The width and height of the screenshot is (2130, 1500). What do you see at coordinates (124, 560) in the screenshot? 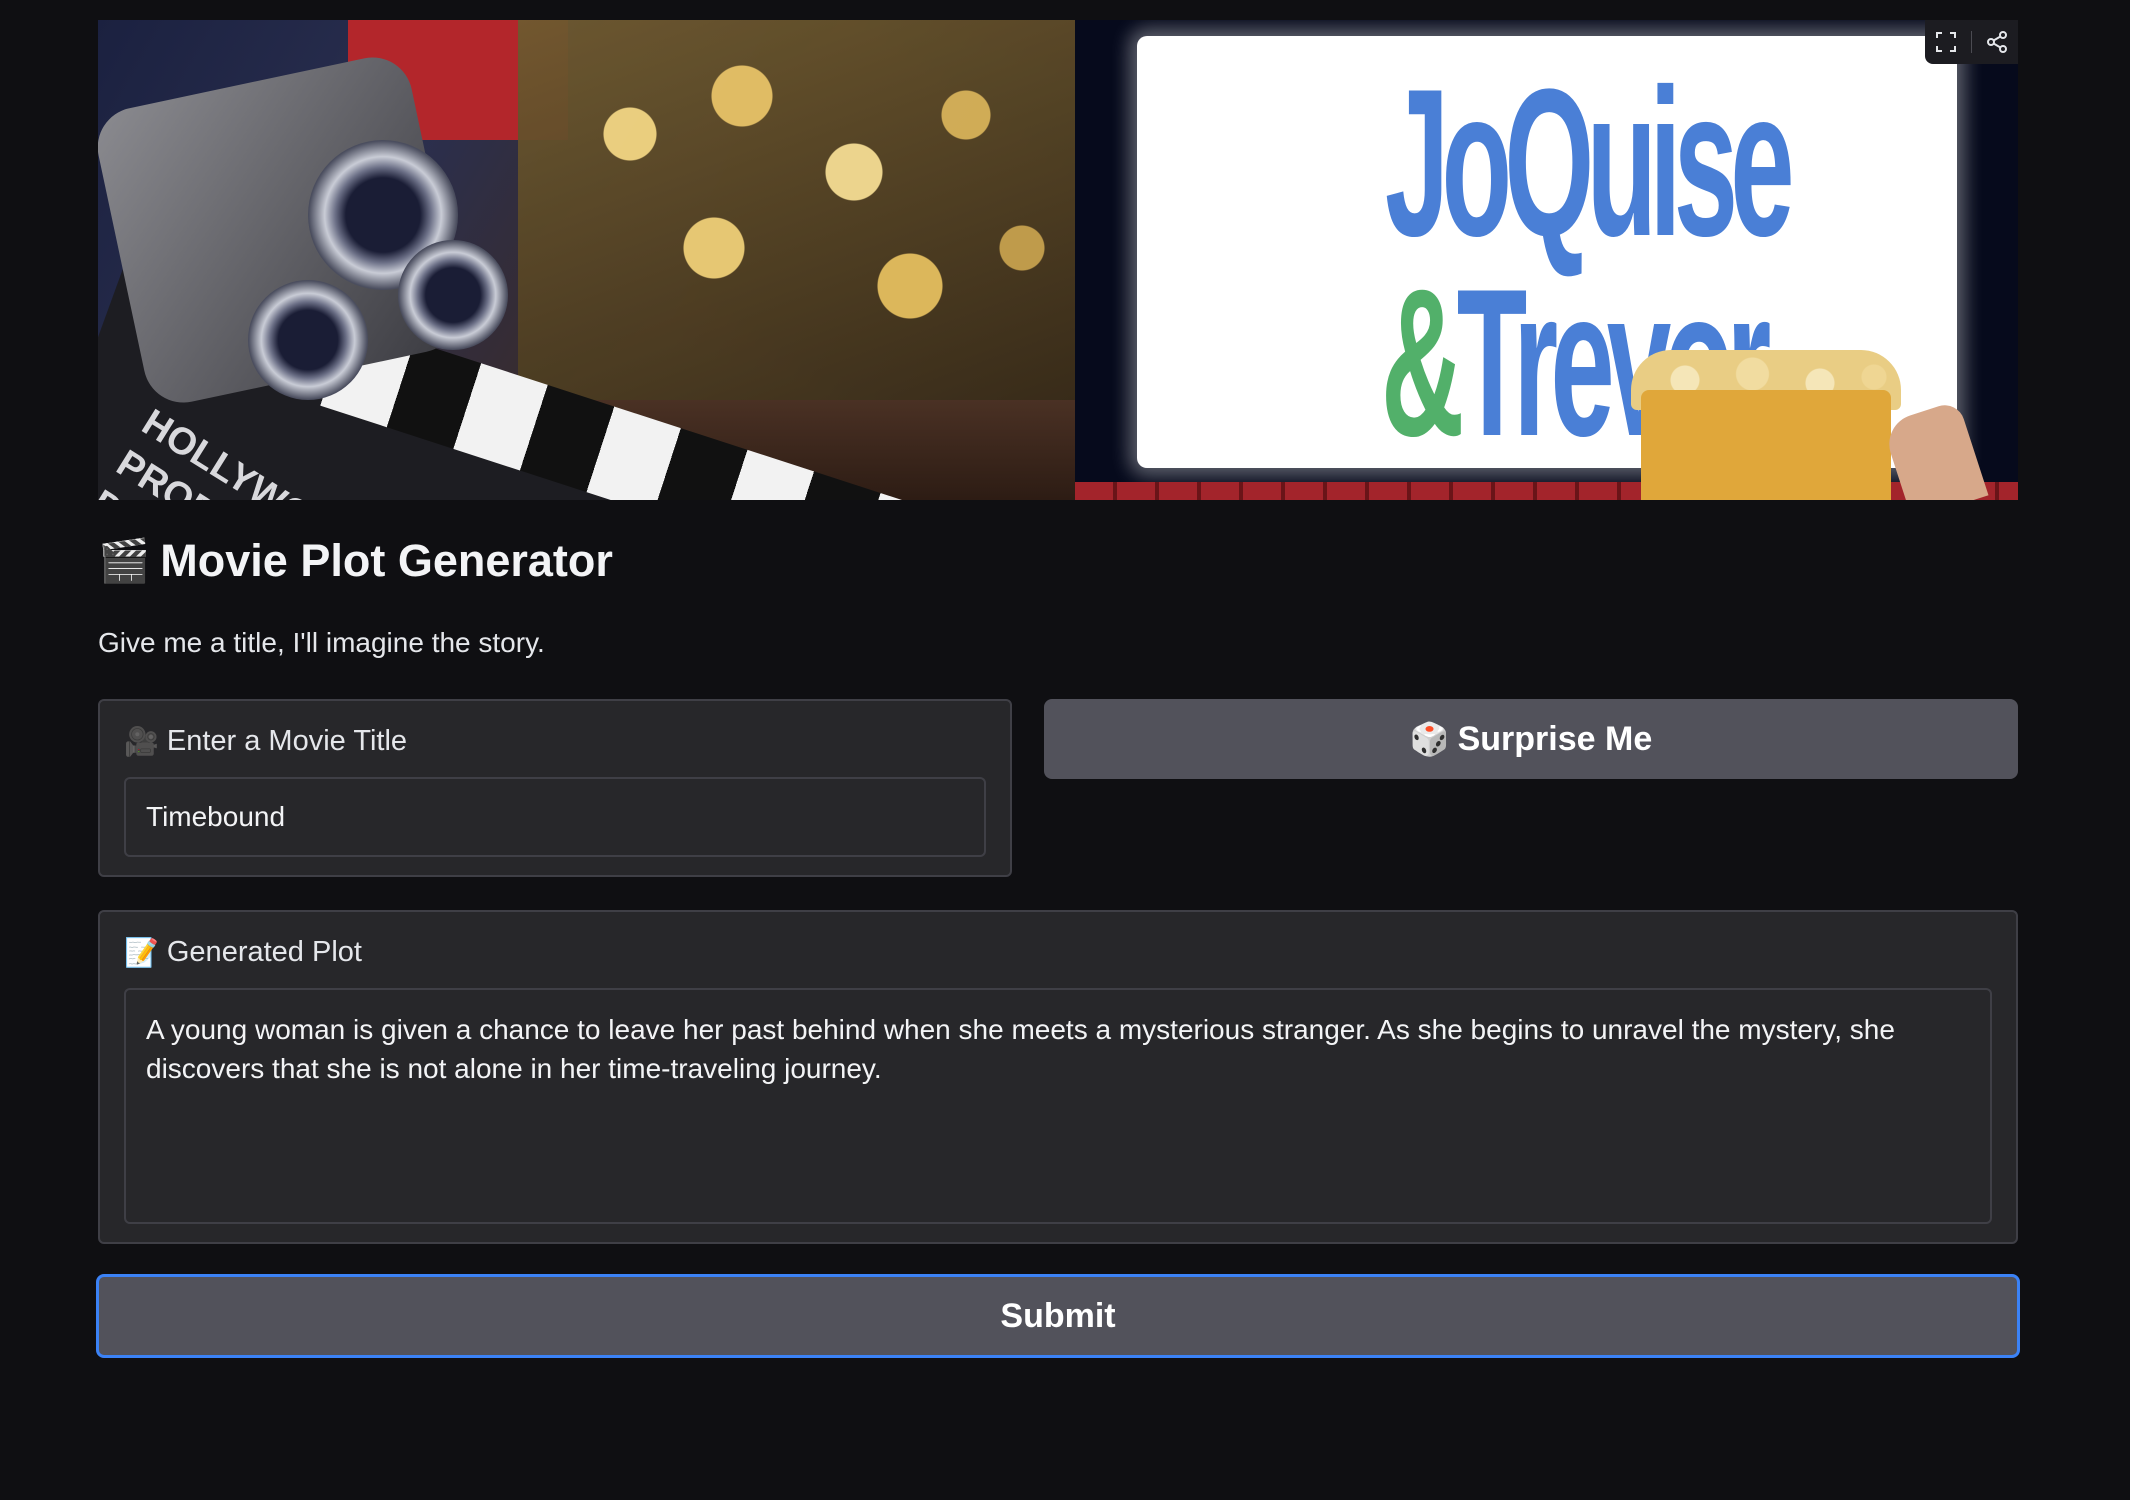
I see `clapperboard-icon: 🎬` at bounding box center [124, 560].